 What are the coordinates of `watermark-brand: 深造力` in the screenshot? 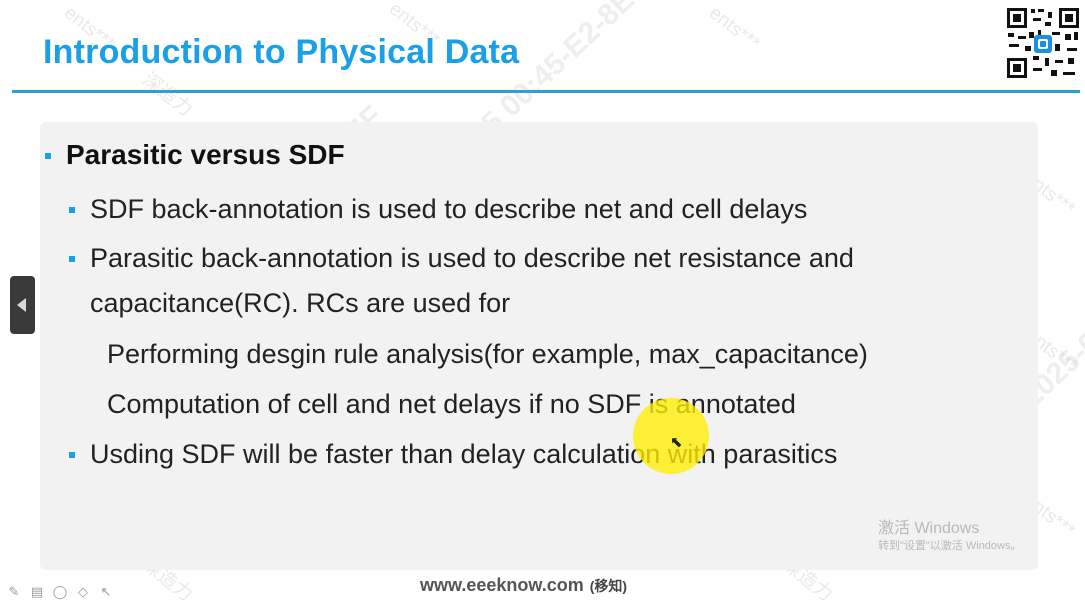 It's located at (167, 95).